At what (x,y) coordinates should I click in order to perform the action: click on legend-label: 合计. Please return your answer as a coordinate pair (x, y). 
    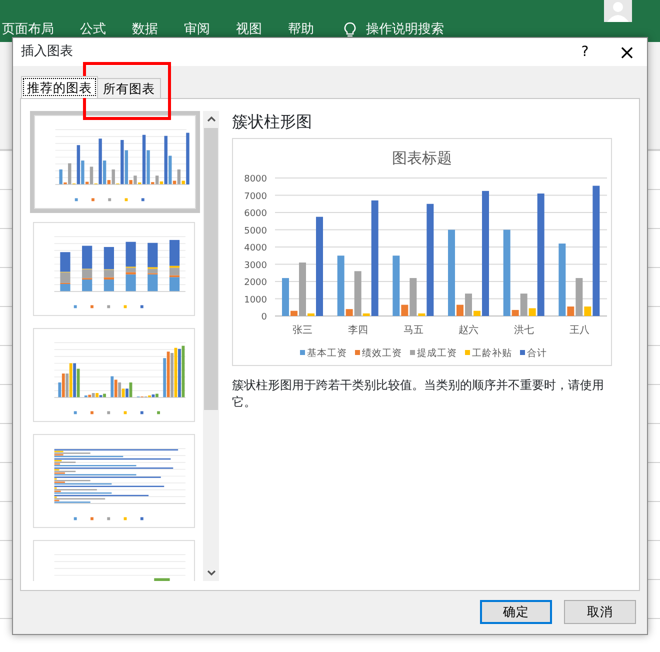
    Looking at the image, I should click on (537, 353).